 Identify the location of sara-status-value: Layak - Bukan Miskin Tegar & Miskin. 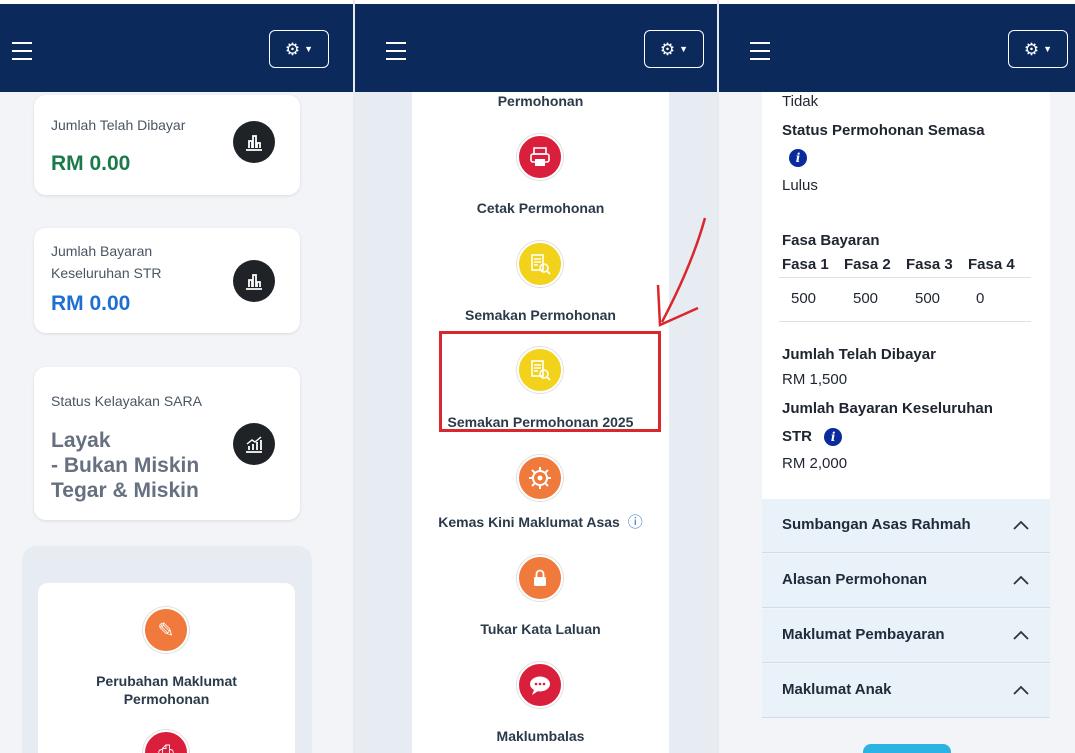
(125, 465).